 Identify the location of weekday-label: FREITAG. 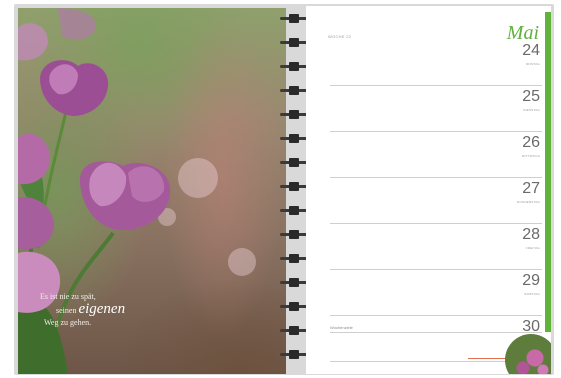
(532, 248).